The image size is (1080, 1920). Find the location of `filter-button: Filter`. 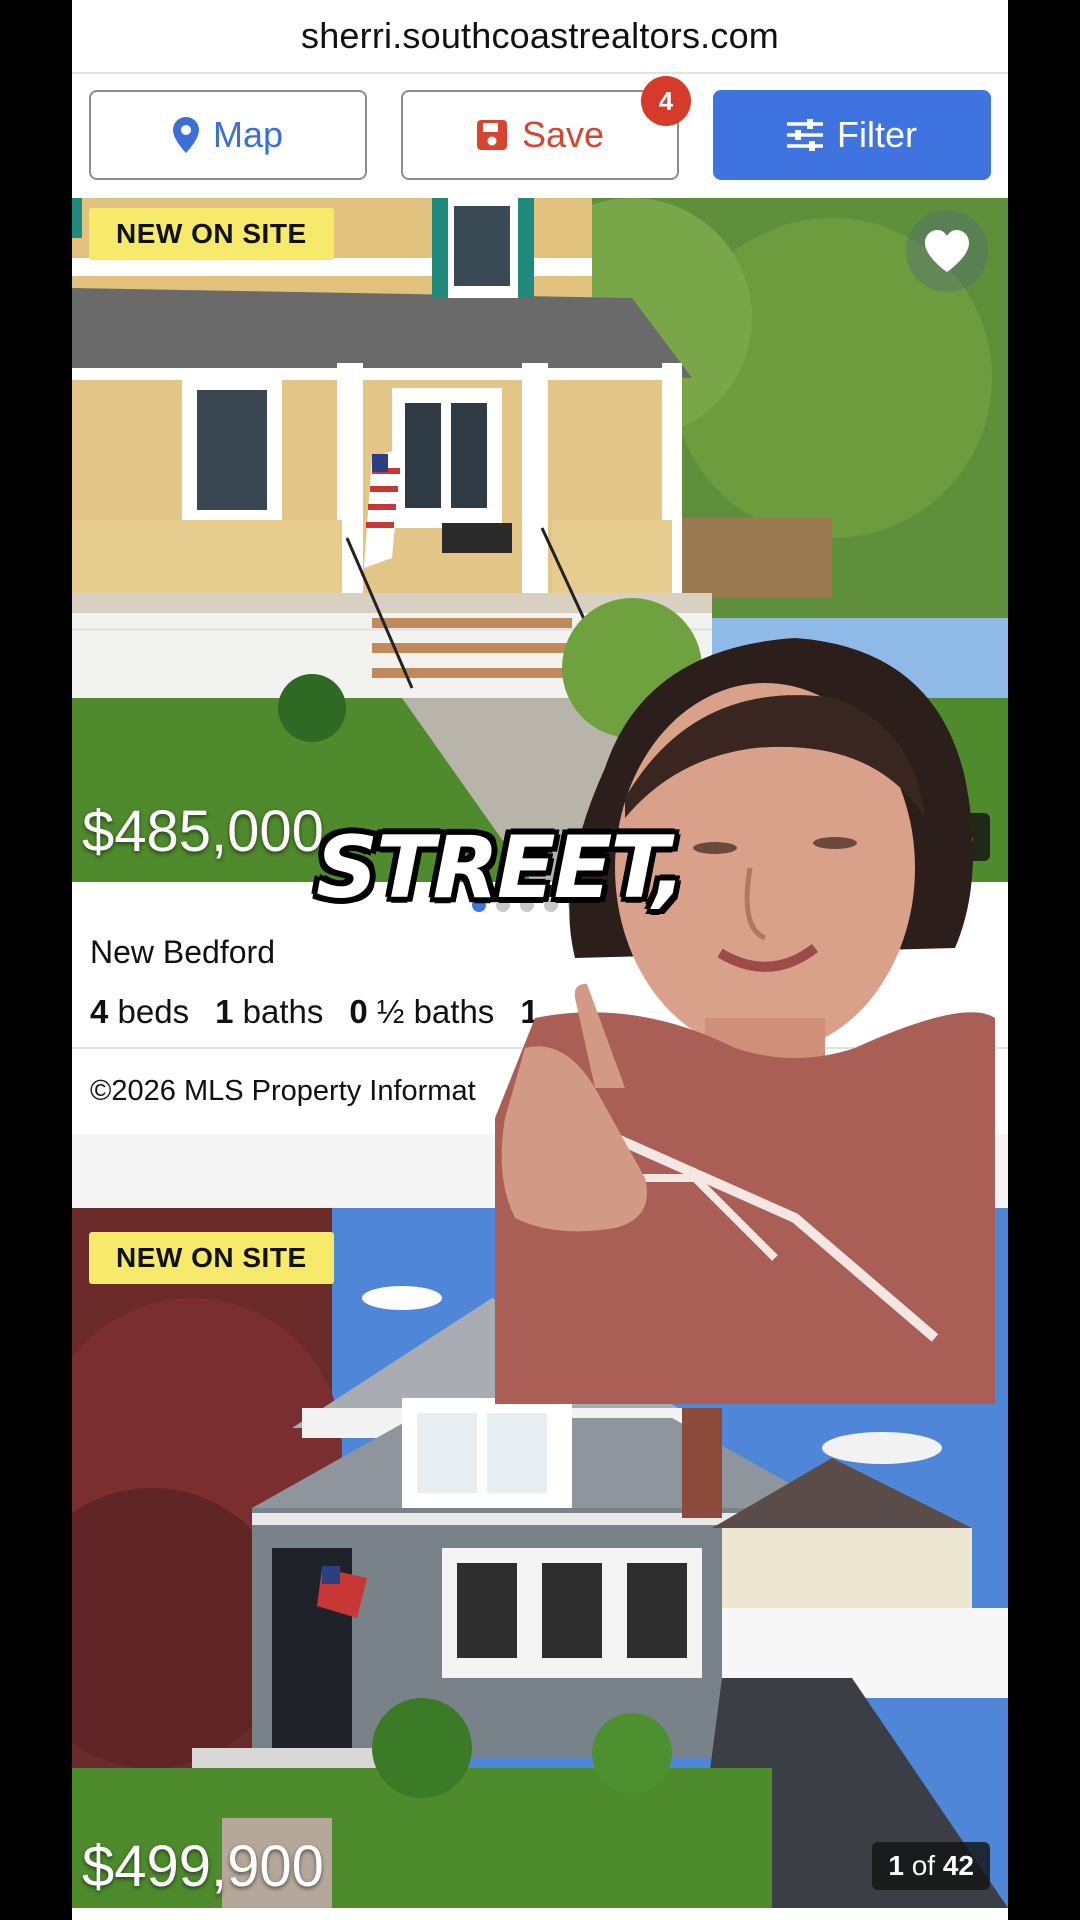

filter-button: Filter is located at coordinates (852, 135).